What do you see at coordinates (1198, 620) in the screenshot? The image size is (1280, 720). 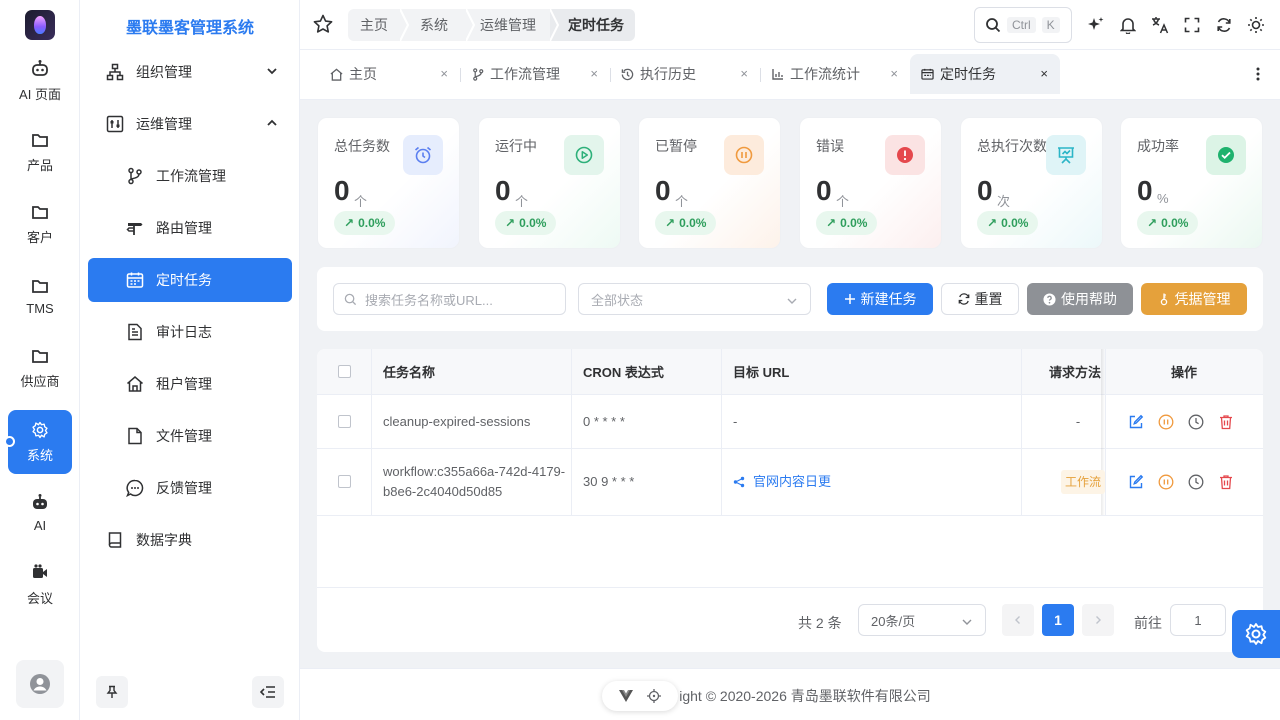 I see `goto-page-input: 1` at bounding box center [1198, 620].